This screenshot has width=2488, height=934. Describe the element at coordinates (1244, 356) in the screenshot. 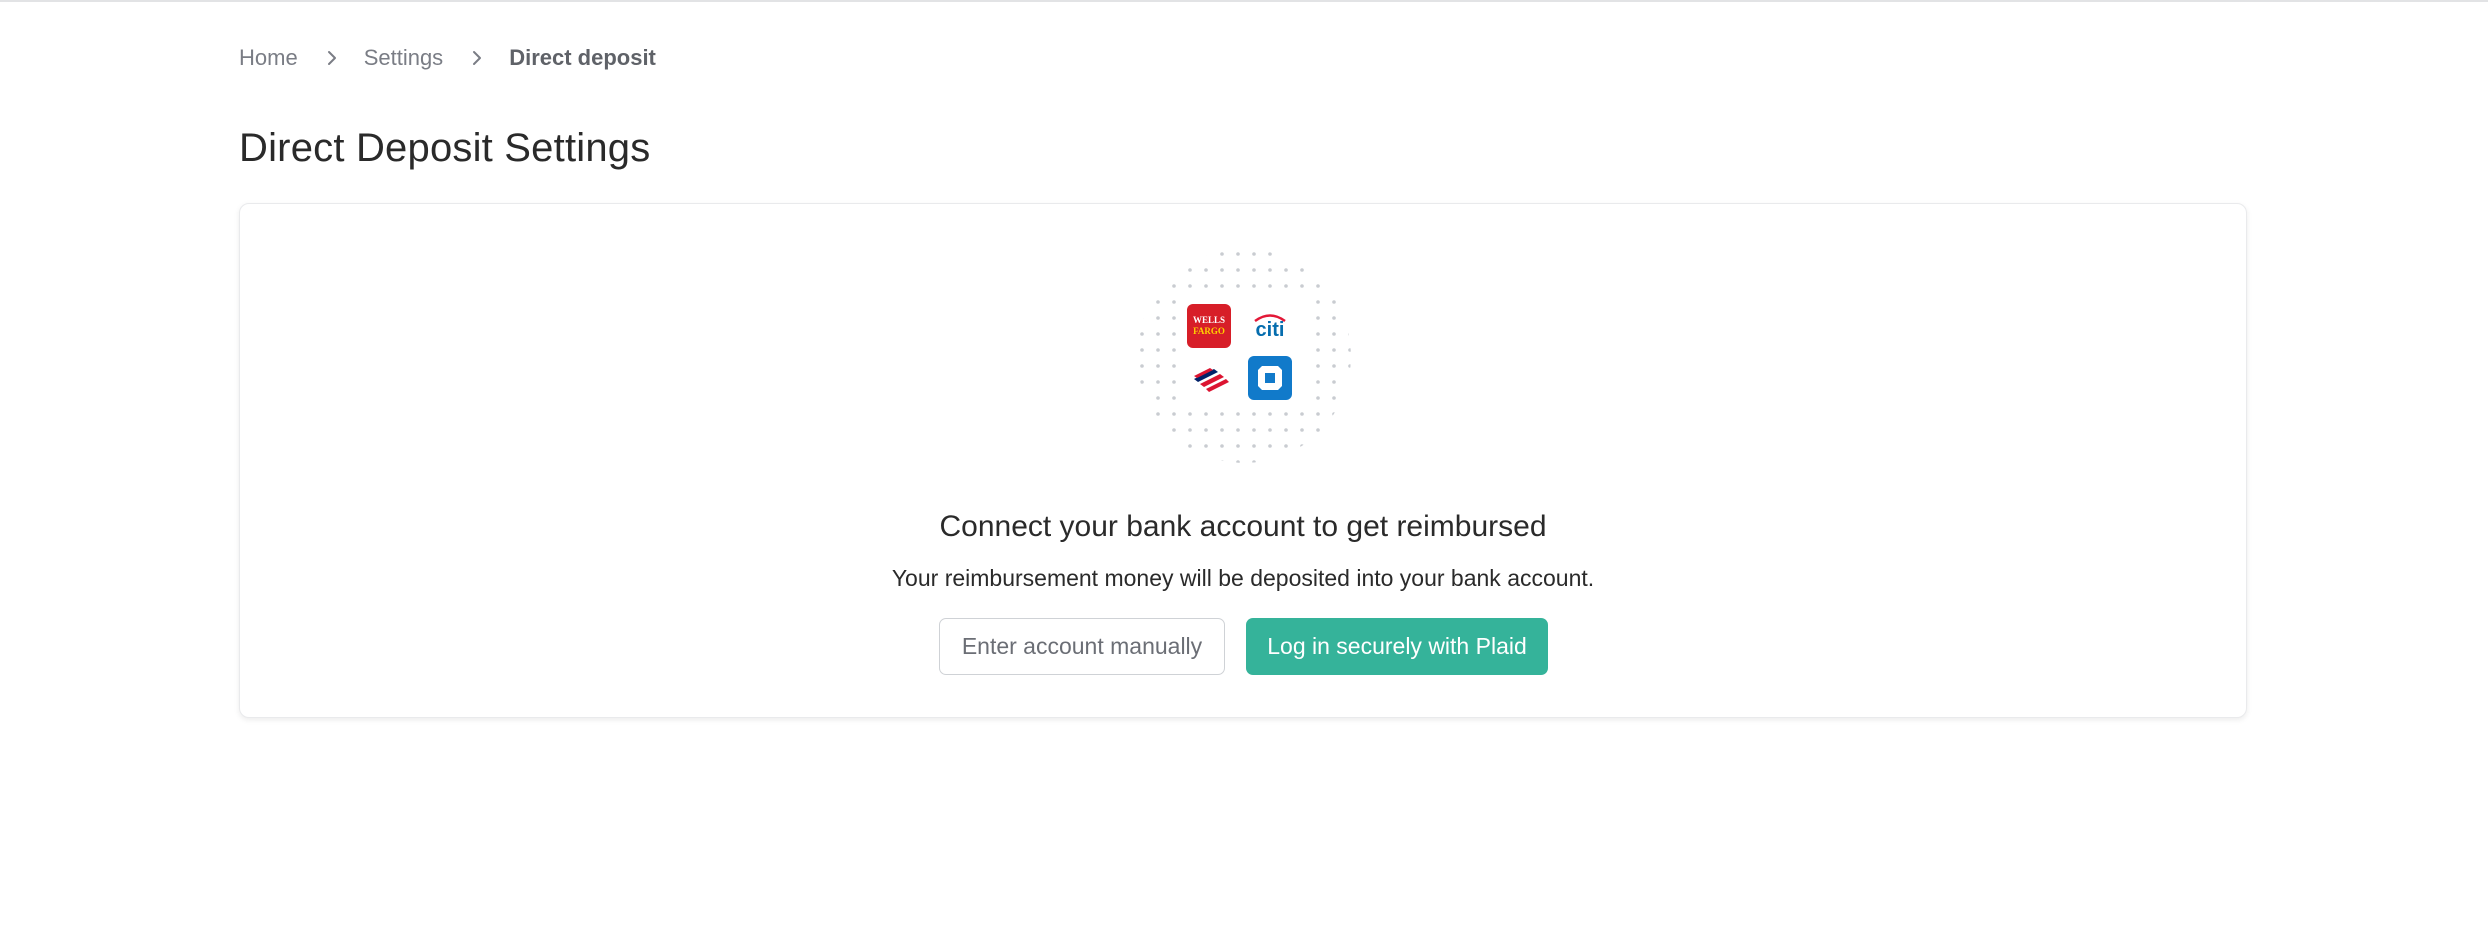

I see `bank-logos-illustration: WELLS FARGO citi` at that location.